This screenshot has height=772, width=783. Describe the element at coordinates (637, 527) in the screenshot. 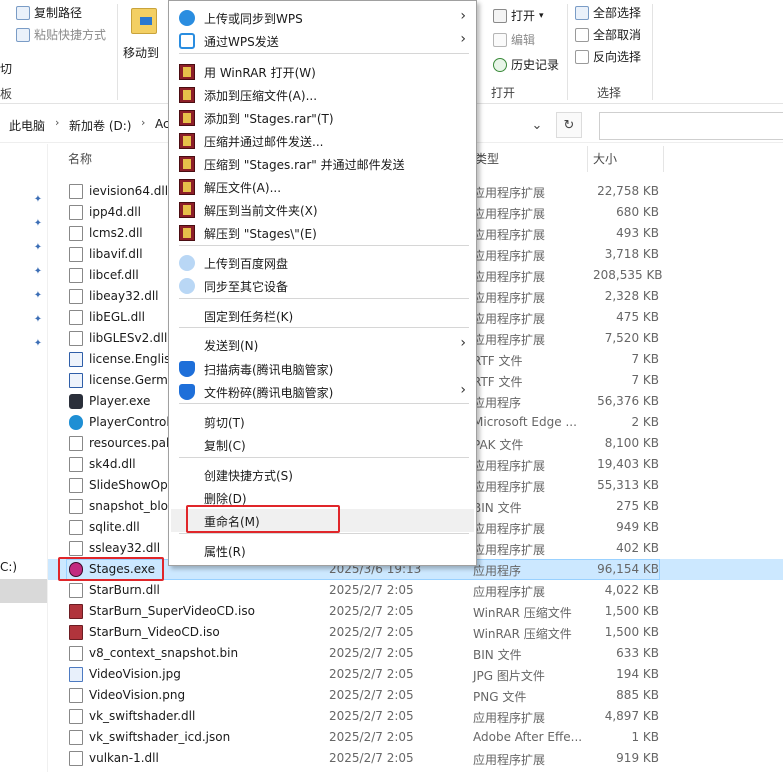

I see `file-size: 949 KB` at that location.